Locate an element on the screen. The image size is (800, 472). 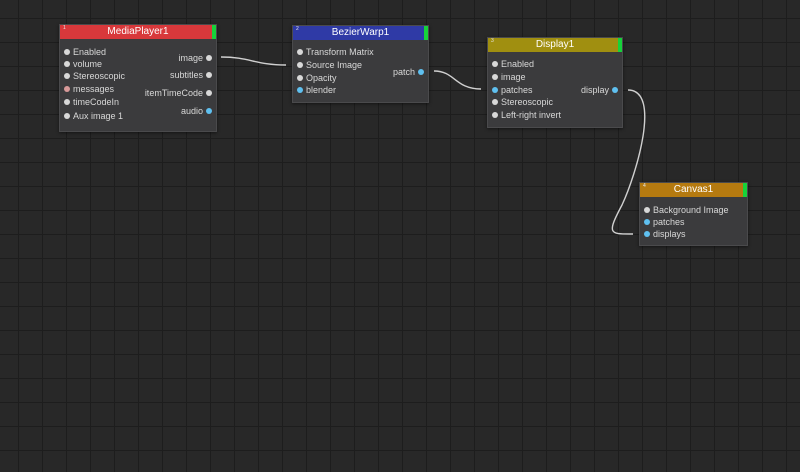
input-port-opacity: Opacity is located at coordinates (315, 78).